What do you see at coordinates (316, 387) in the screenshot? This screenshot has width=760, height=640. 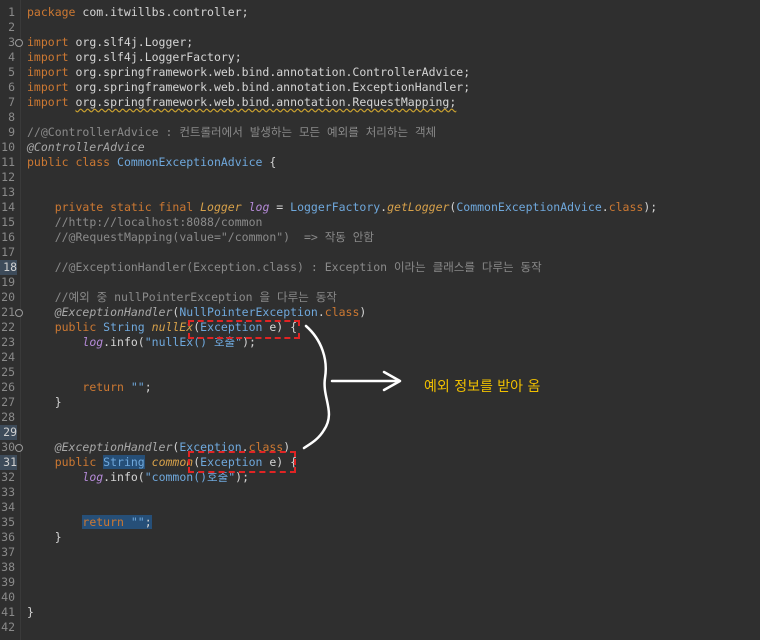 I see `brace-curve` at bounding box center [316, 387].